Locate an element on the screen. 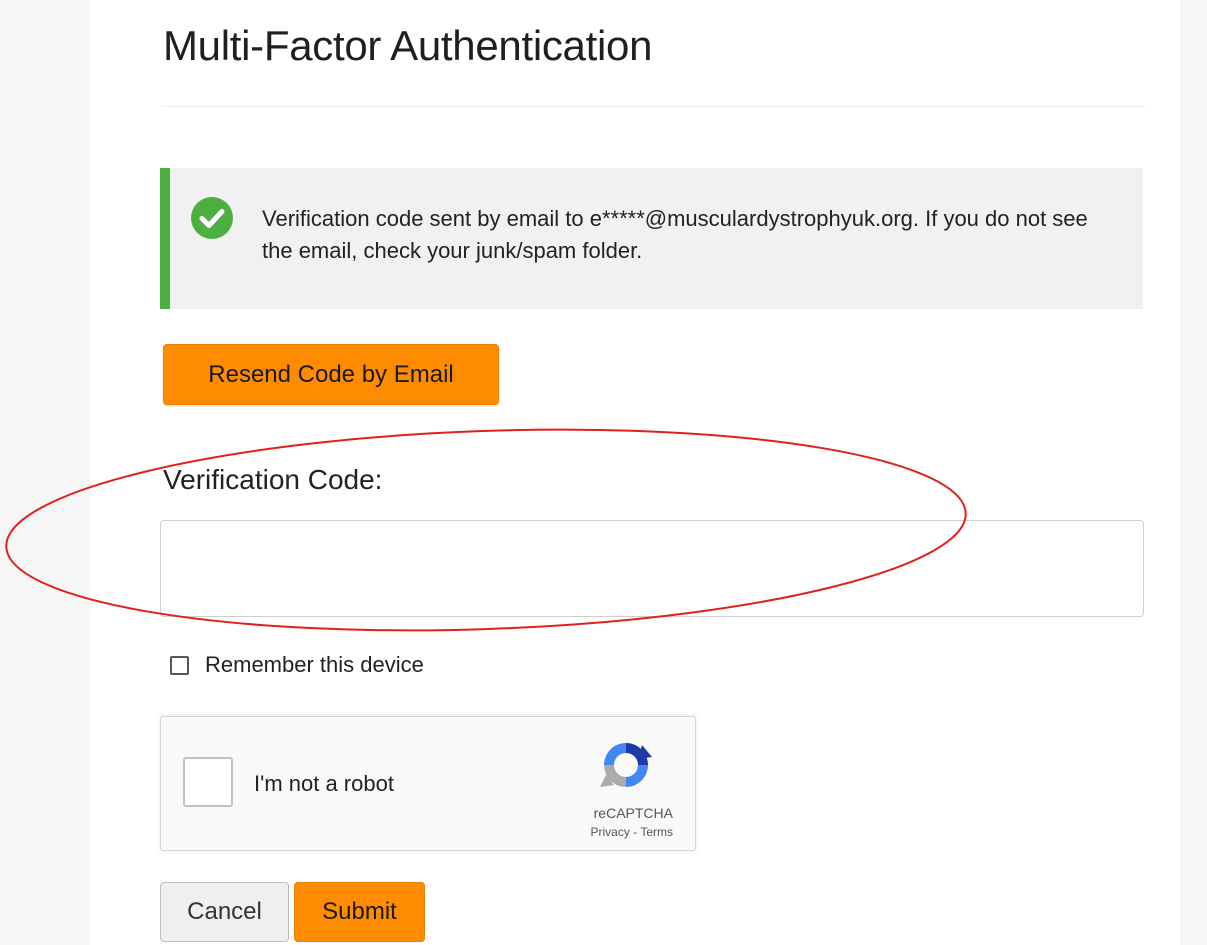 The height and width of the screenshot is (945, 1207). verification-code-input is located at coordinates (652, 568).